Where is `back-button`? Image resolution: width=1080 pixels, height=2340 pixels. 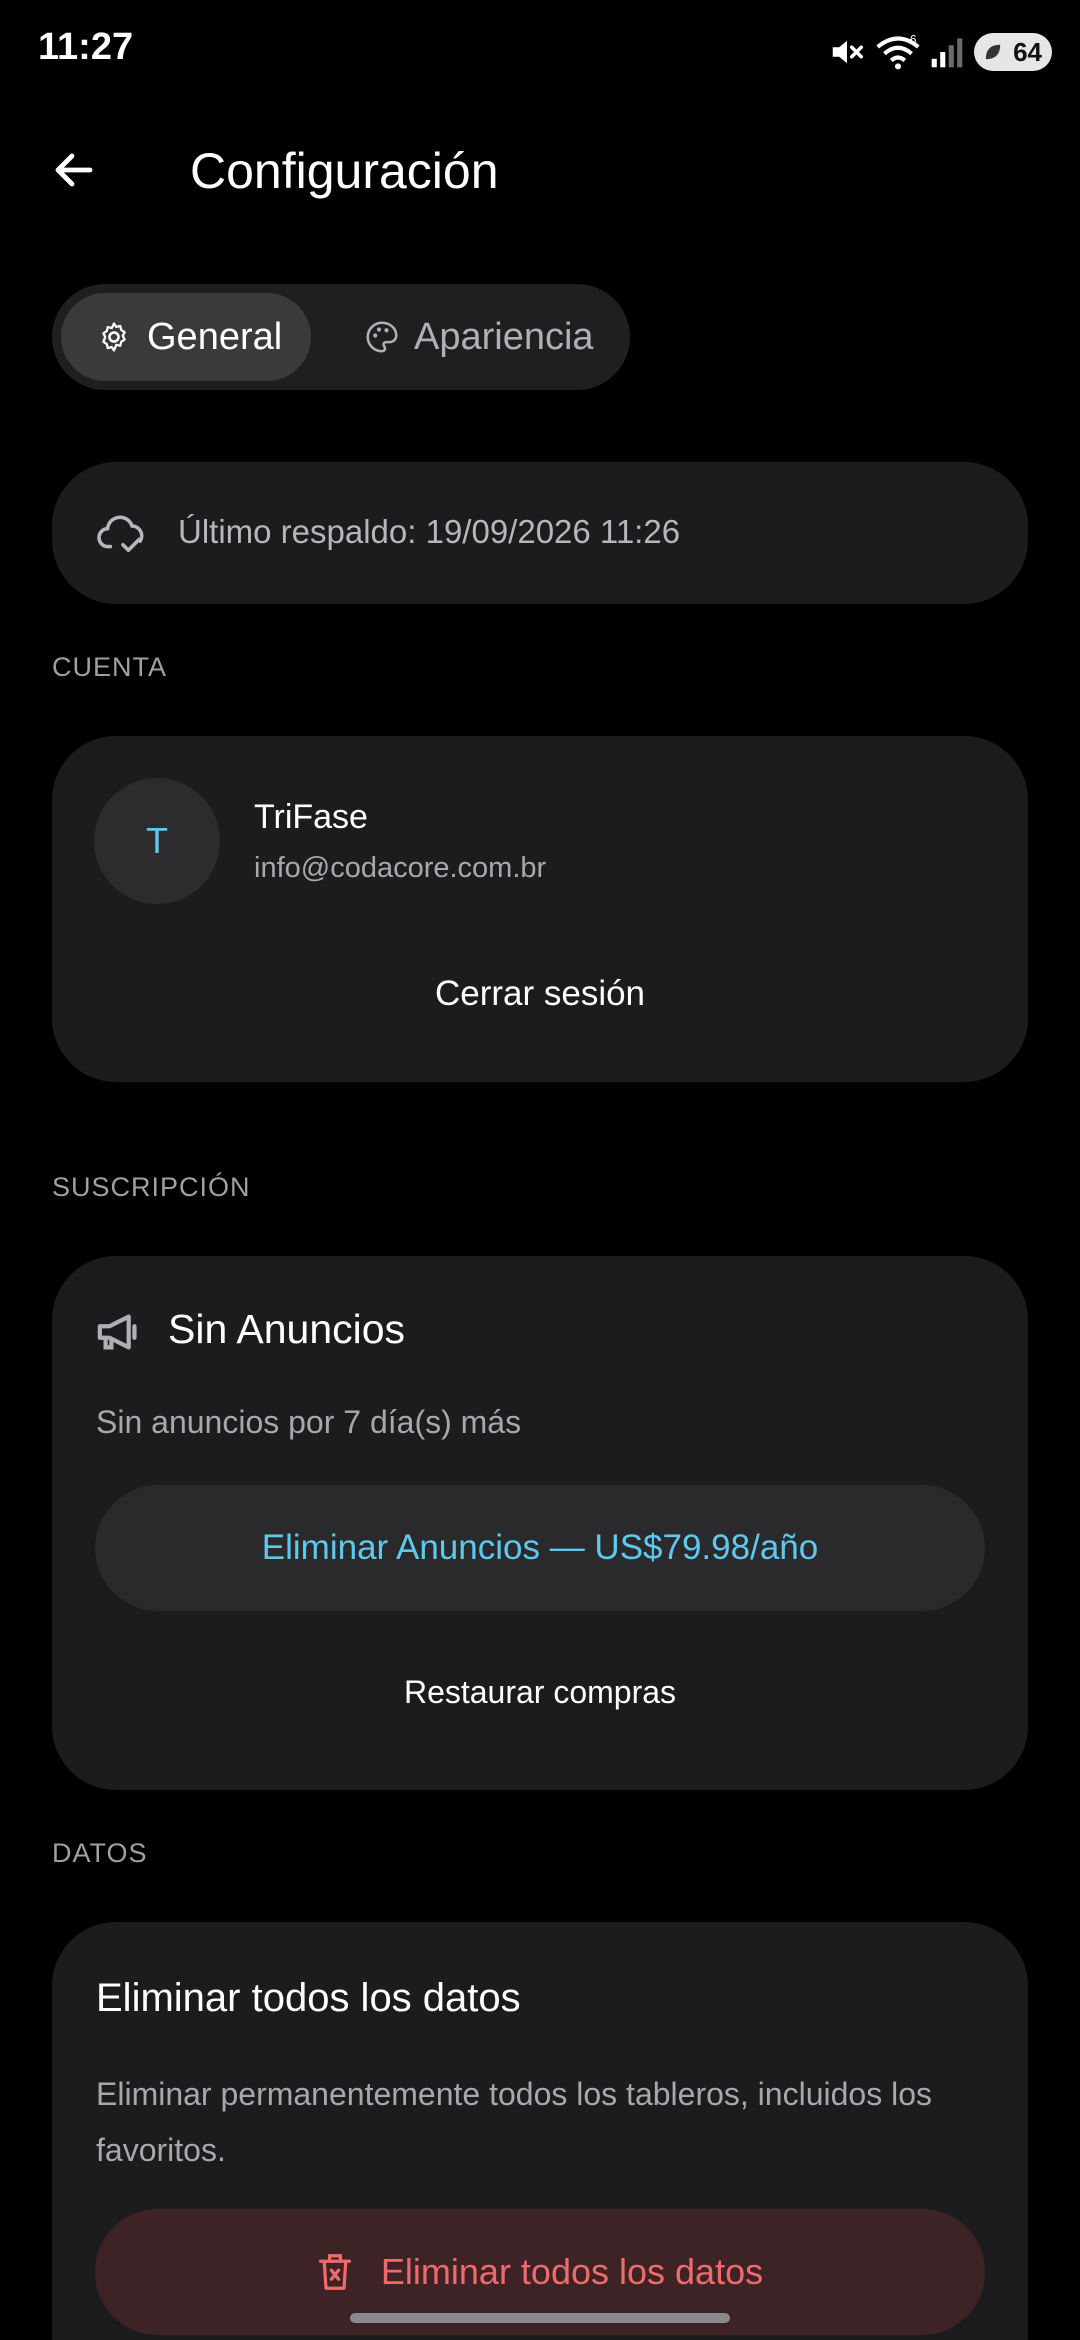
back-button is located at coordinates (74, 170).